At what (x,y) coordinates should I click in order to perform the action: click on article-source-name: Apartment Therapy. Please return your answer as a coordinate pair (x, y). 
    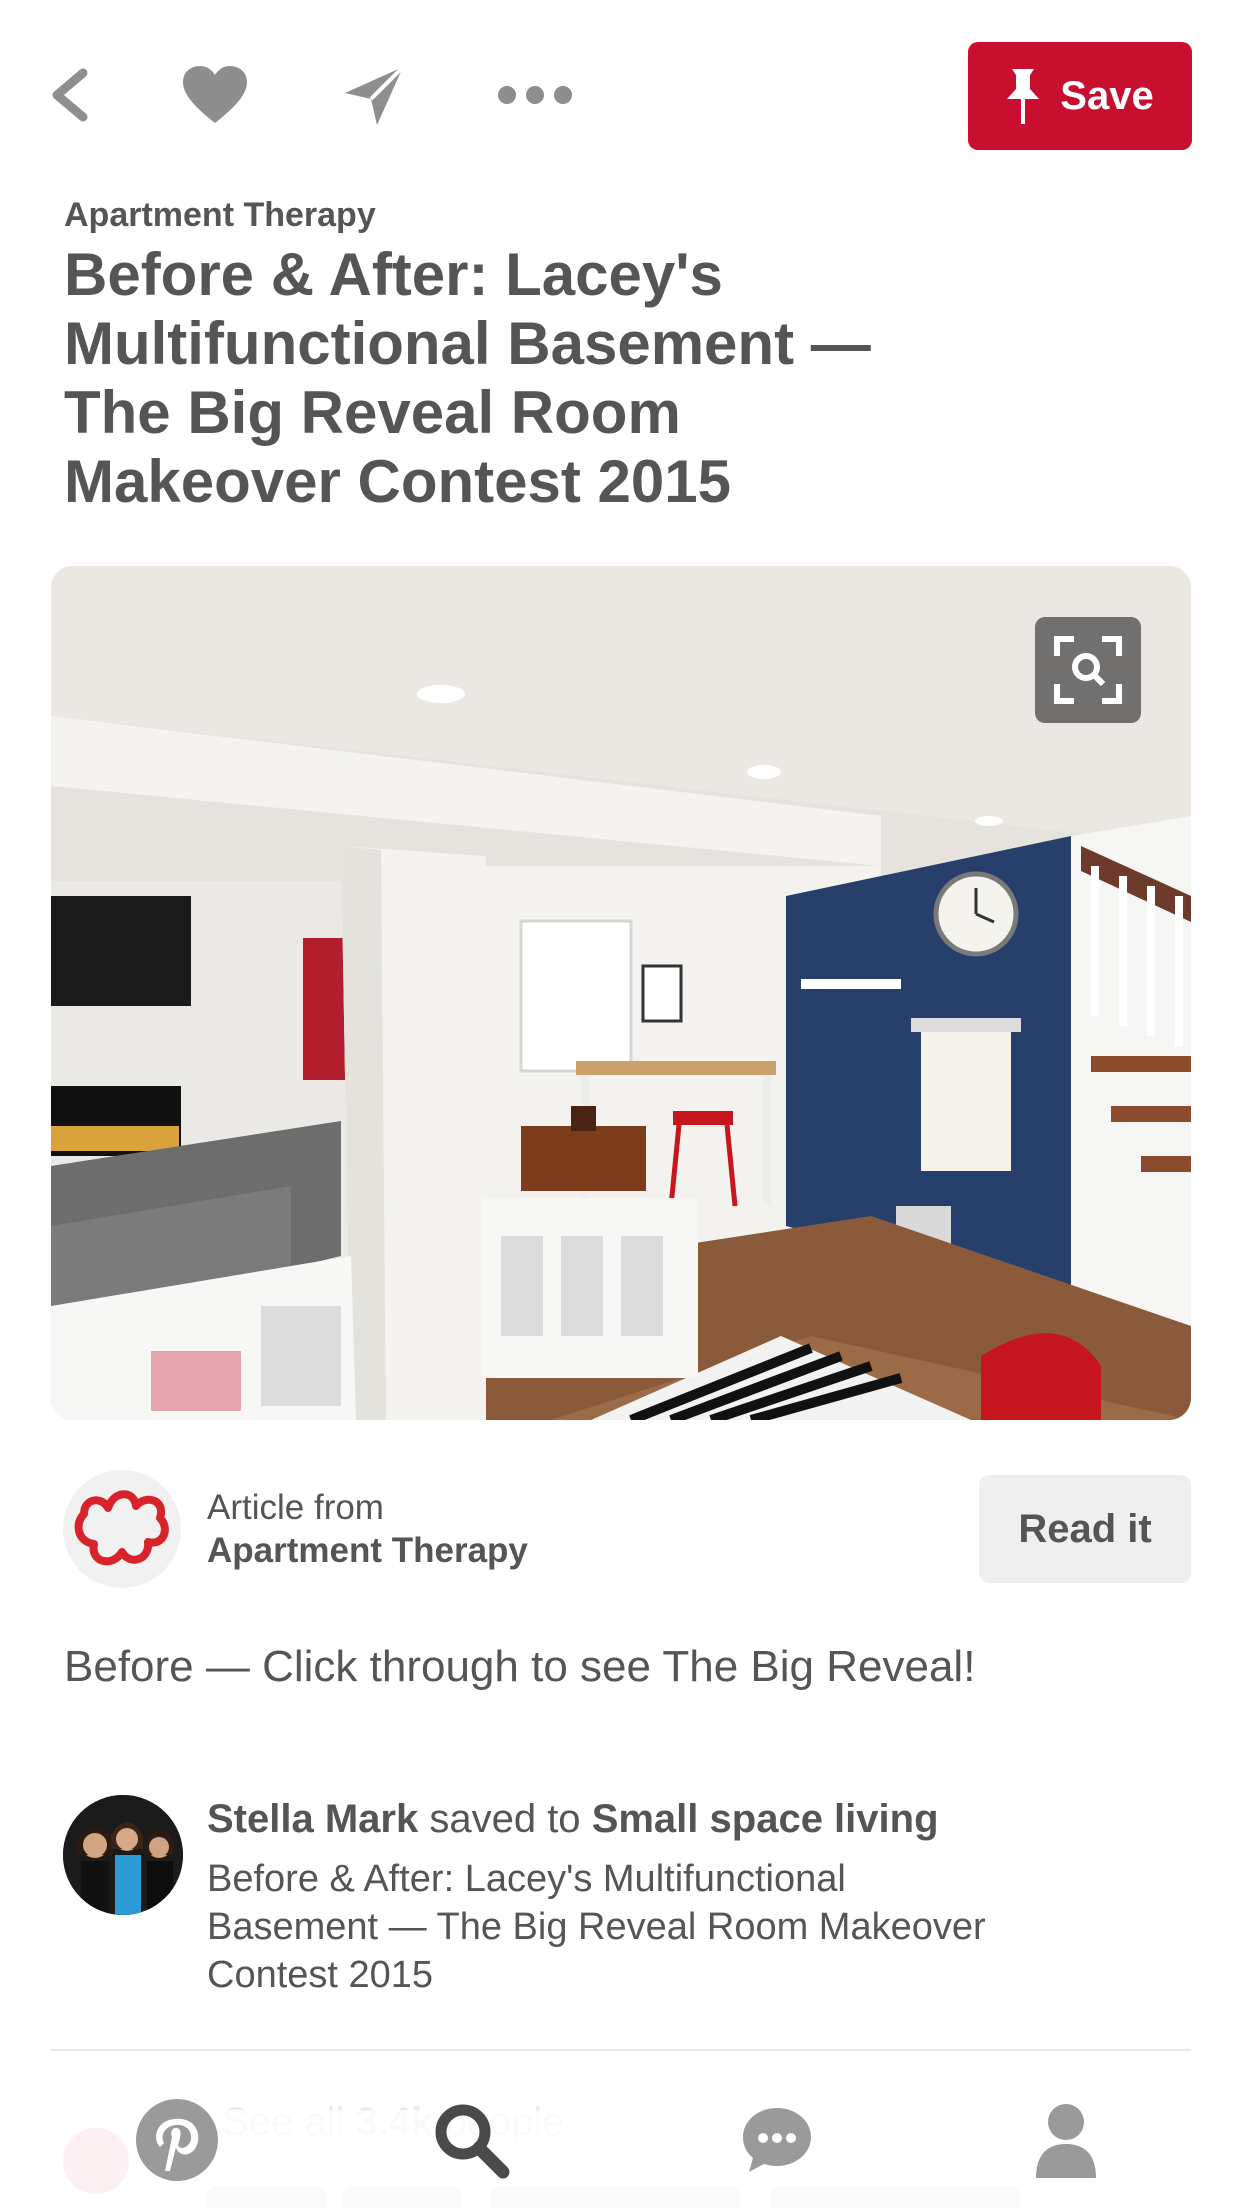
    Looking at the image, I should click on (367, 1551).